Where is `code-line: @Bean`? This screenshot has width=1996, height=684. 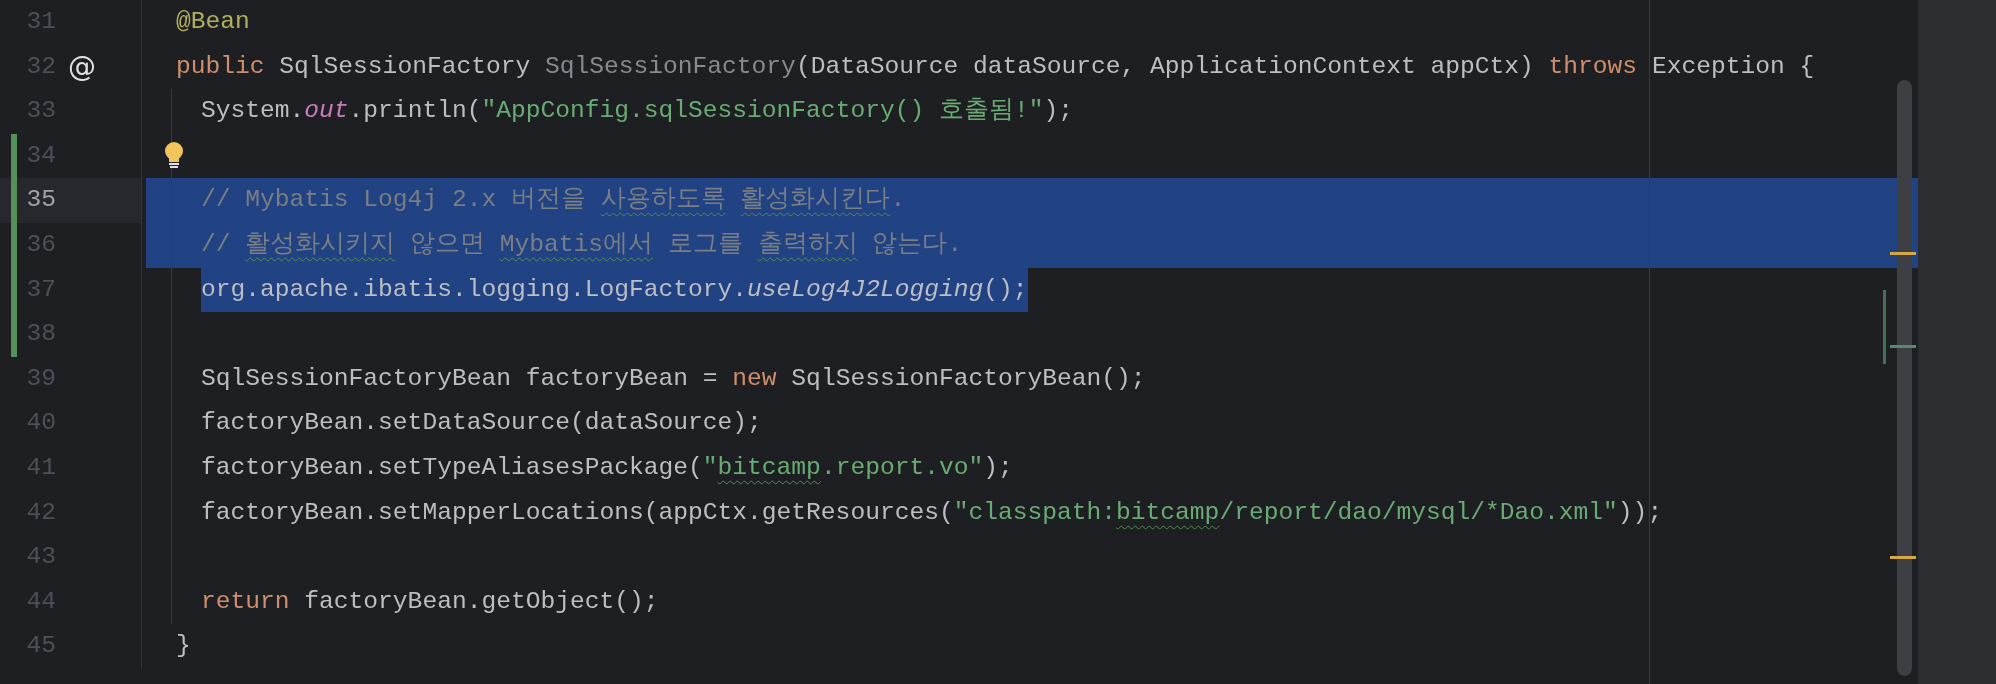
code-line: @Bean is located at coordinates (213, 22).